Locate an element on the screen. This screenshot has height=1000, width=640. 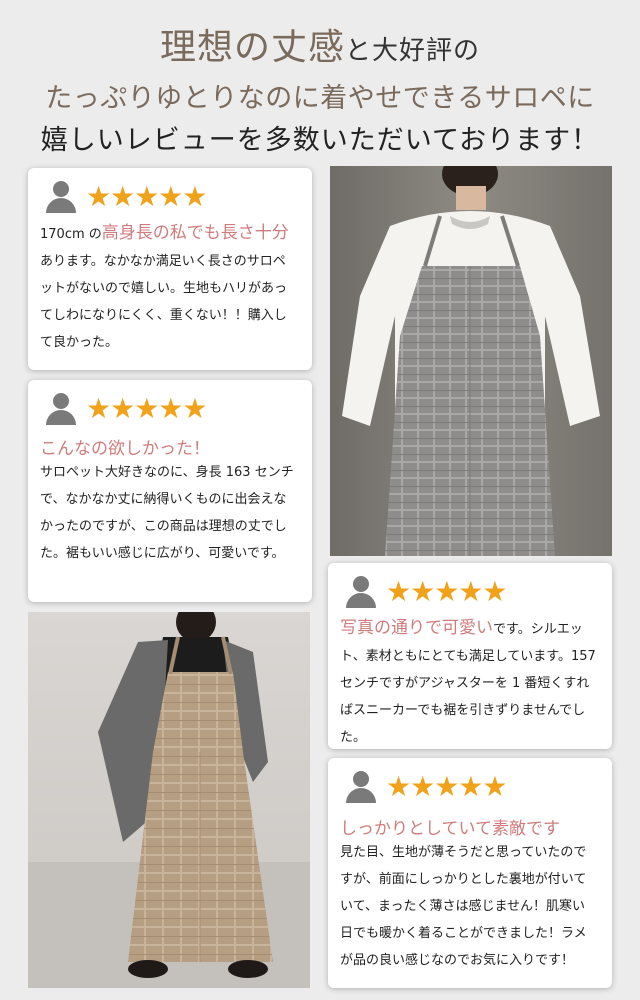
review-headline: しっかりとしていて素敵です is located at coordinates (450, 829).